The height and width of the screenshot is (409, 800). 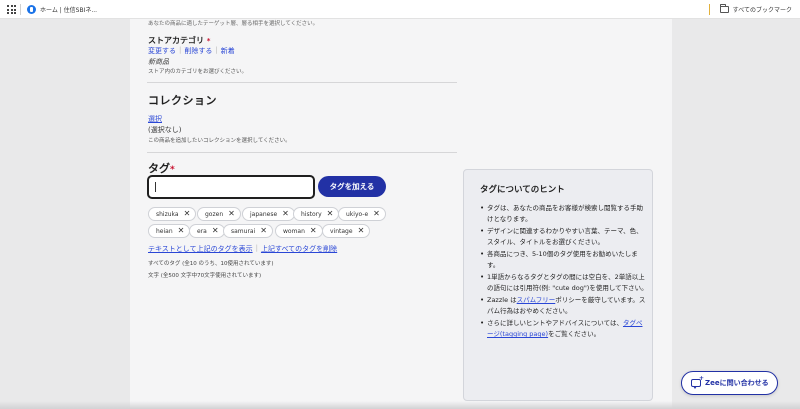 I want to click on tag-chip-label: era, so click(x=202, y=231).